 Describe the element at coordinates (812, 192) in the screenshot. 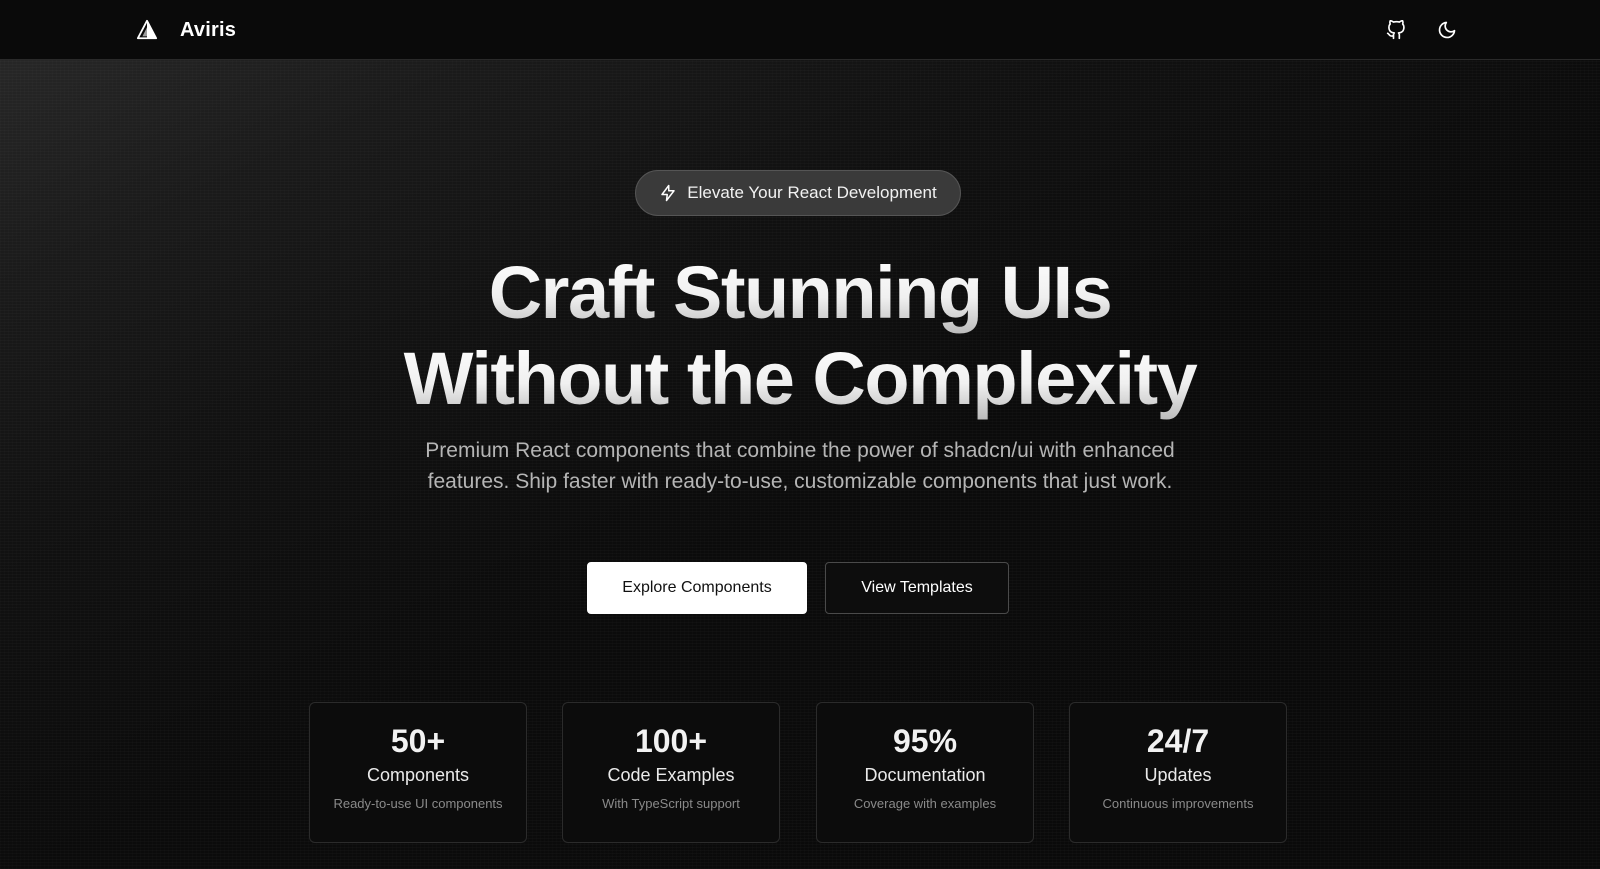

I see `badge-text: Elevate Your React Development` at that location.